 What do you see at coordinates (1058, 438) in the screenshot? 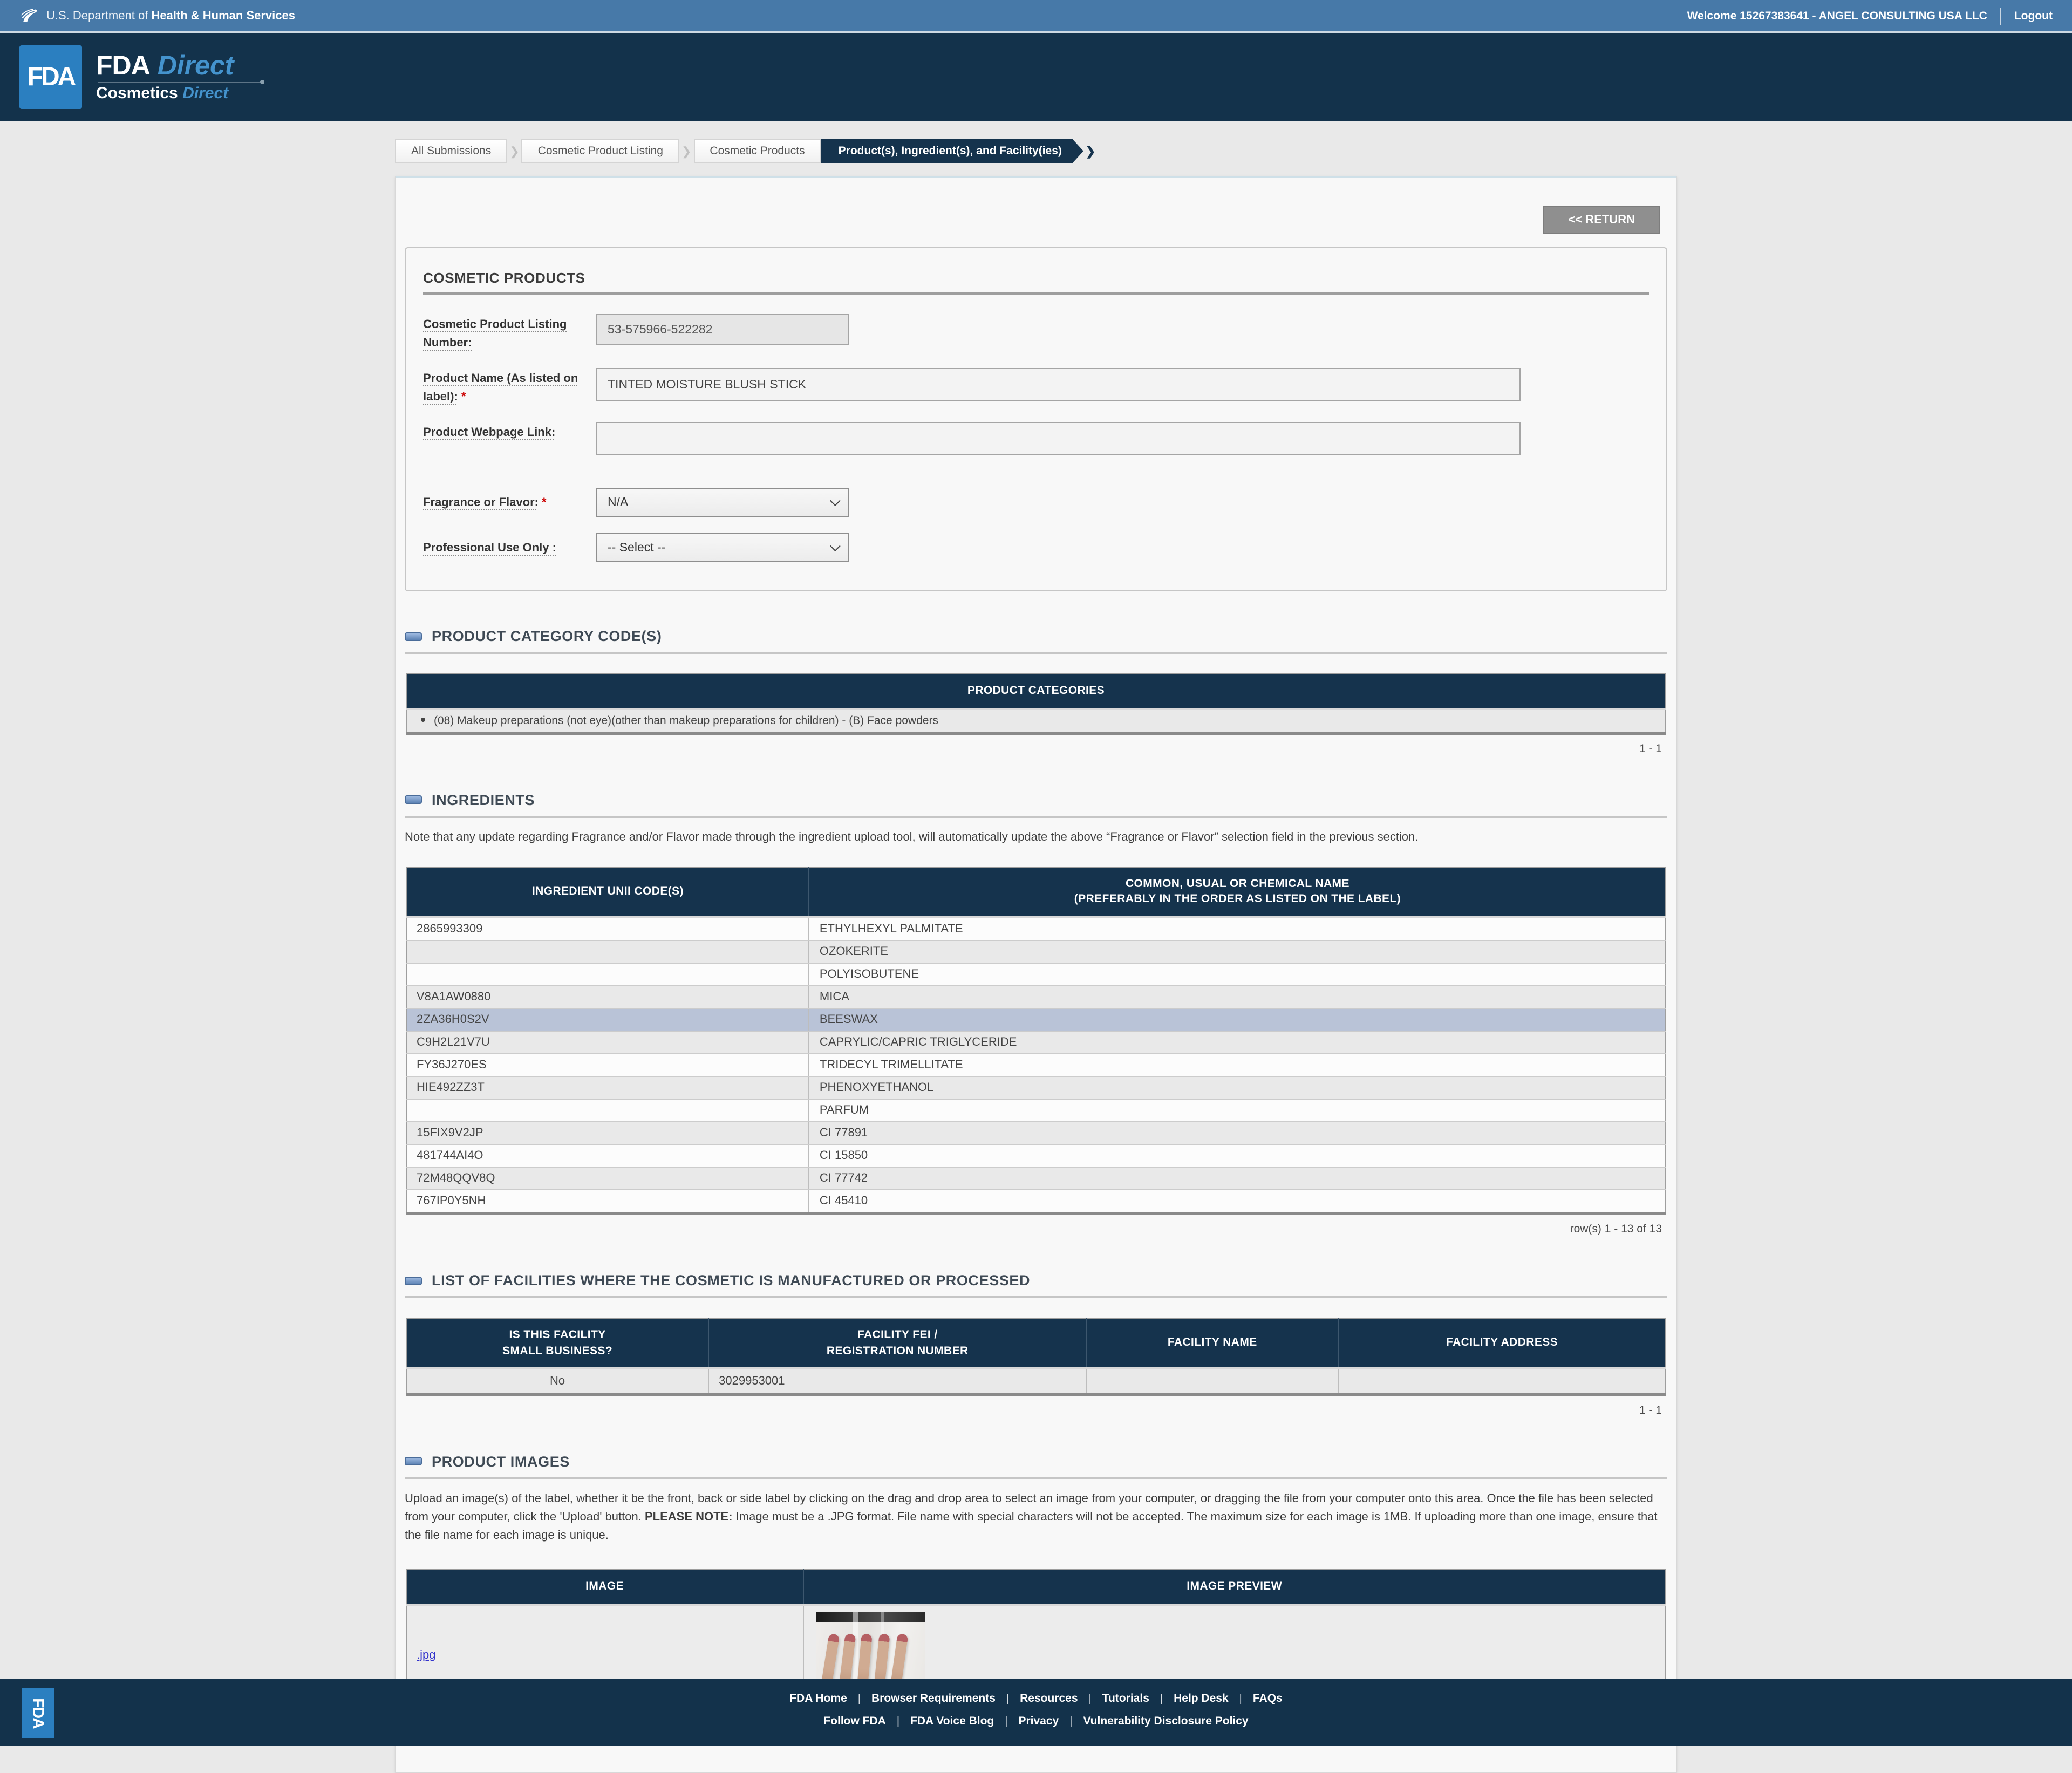
I see `webpage-link-input` at bounding box center [1058, 438].